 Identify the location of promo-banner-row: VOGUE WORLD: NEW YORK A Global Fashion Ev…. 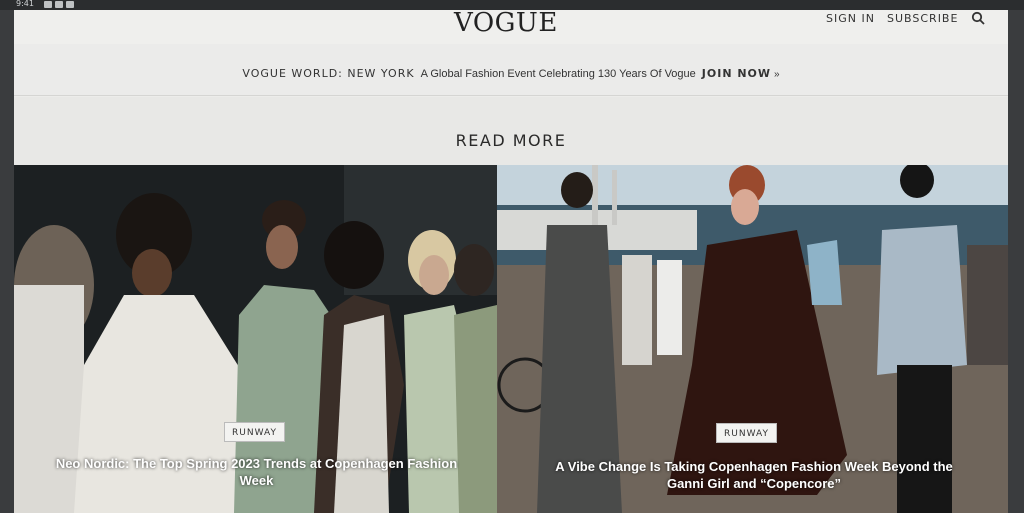
(511, 73).